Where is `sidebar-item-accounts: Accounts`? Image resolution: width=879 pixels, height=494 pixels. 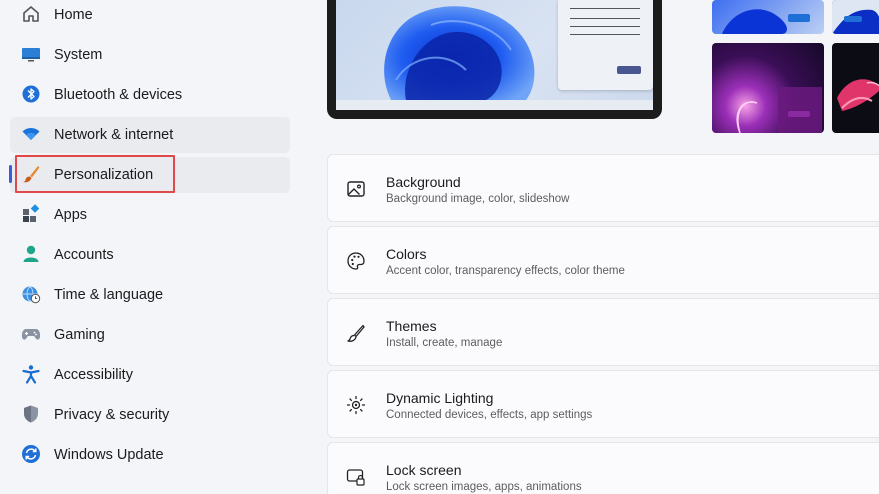 sidebar-item-accounts: Accounts is located at coordinates (150, 255).